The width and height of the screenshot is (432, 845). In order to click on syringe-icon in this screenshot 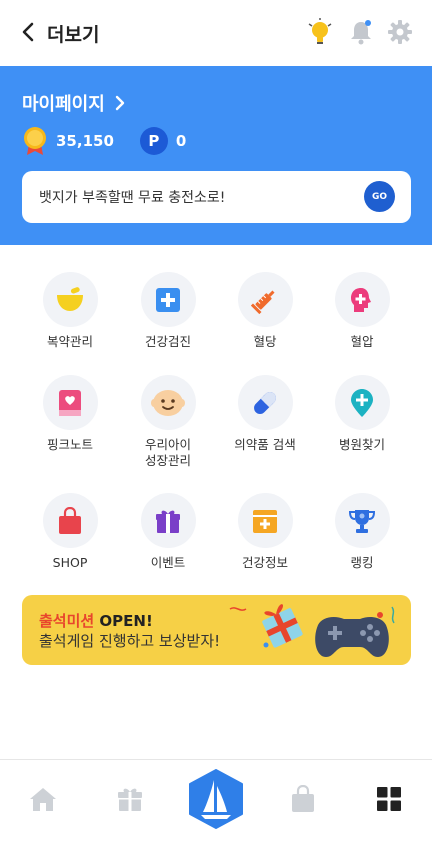, I will do `click(265, 299)`.